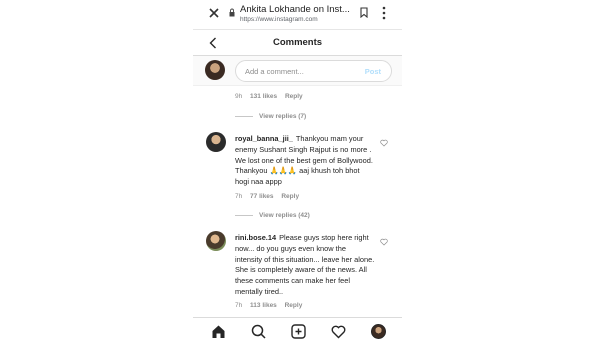  I want to click on comment-username: rini.bose.14, so click(255, 237).